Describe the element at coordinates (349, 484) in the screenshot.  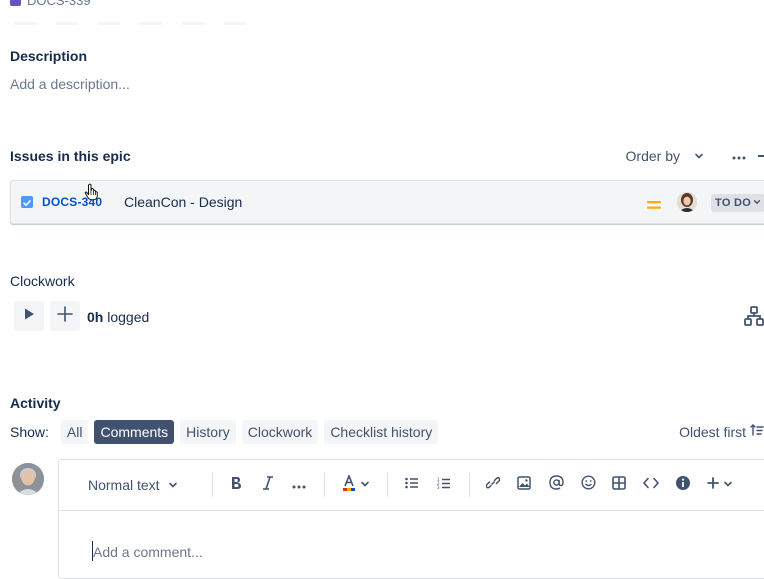
I see `text-color-icon` at that location.